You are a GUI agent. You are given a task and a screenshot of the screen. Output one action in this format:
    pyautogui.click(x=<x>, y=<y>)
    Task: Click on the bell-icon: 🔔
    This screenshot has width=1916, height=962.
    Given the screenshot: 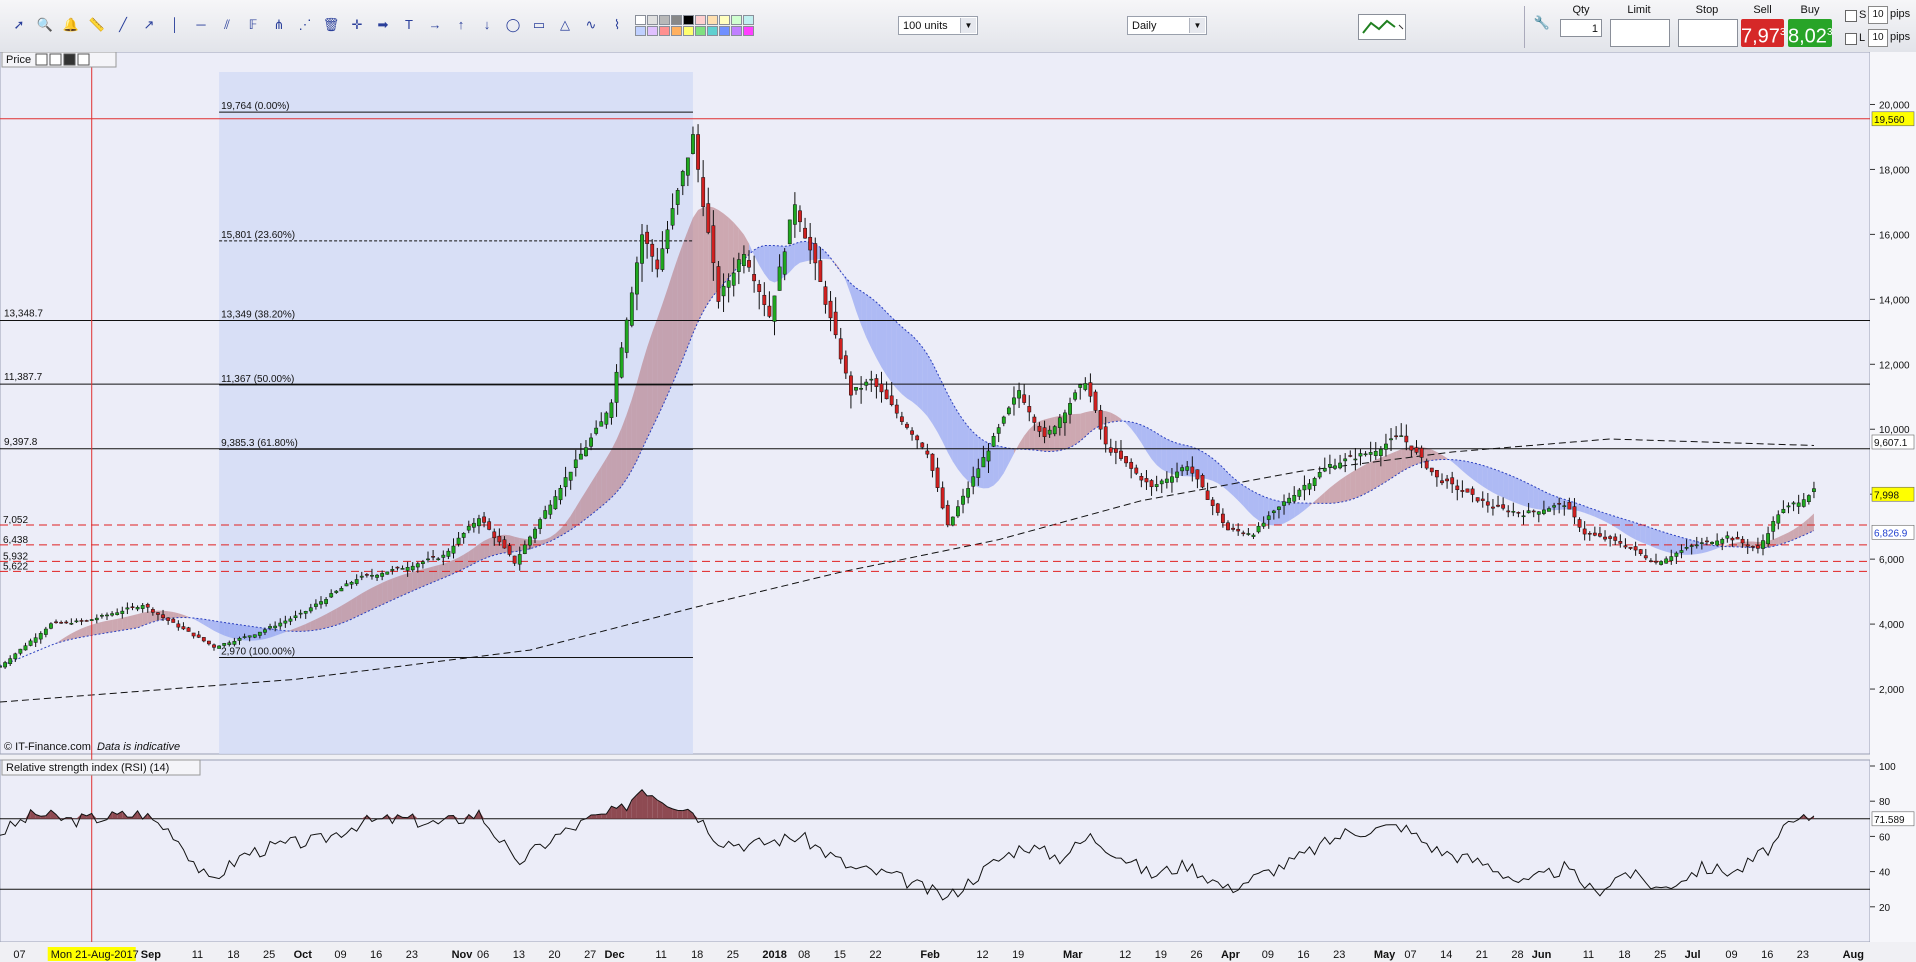 What is the action you would take?
    pyautogui.click(x=71, y=25)
    